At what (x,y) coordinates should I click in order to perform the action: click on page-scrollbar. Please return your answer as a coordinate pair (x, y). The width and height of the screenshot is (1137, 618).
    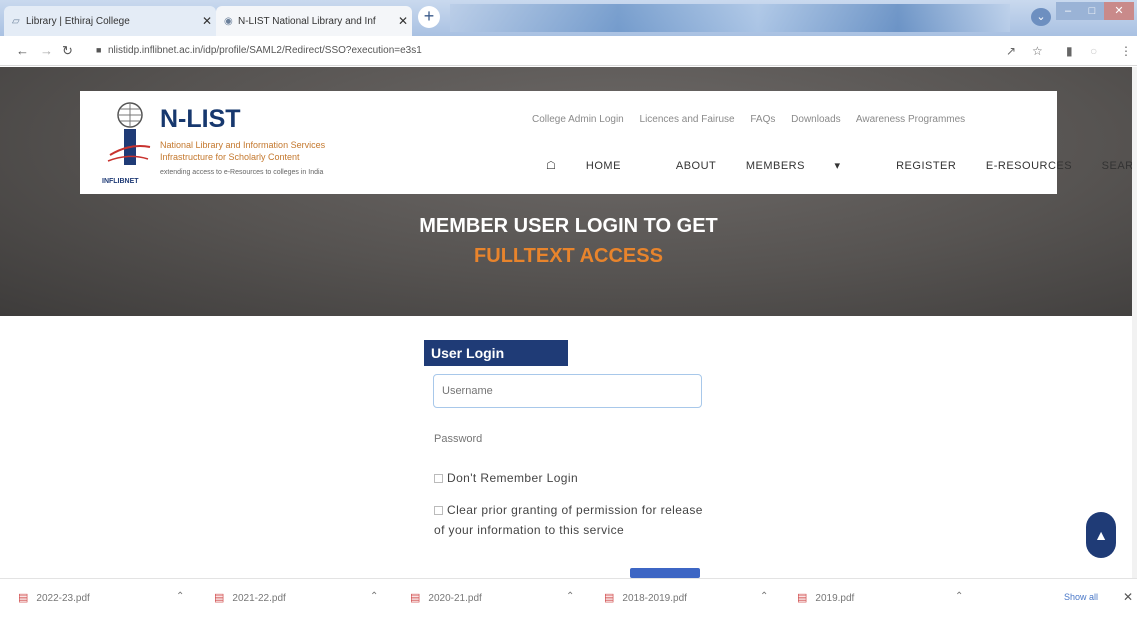
    Looking at the image, I should click on (1134, 322).